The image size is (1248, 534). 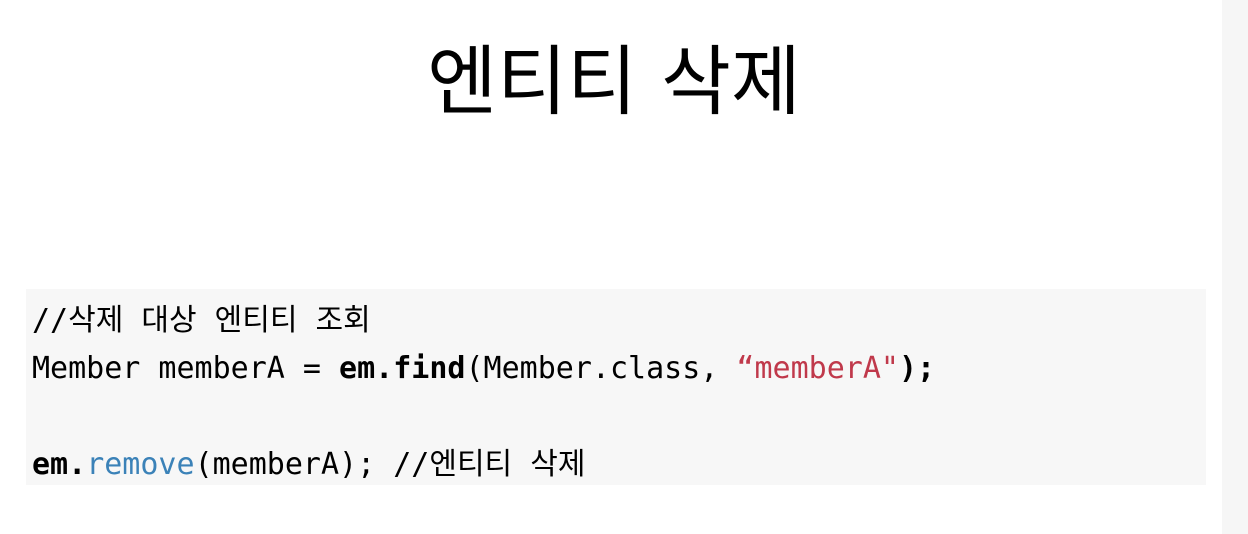 I want to click on code-string-literal: “memberA", so click(x=817, y=368).